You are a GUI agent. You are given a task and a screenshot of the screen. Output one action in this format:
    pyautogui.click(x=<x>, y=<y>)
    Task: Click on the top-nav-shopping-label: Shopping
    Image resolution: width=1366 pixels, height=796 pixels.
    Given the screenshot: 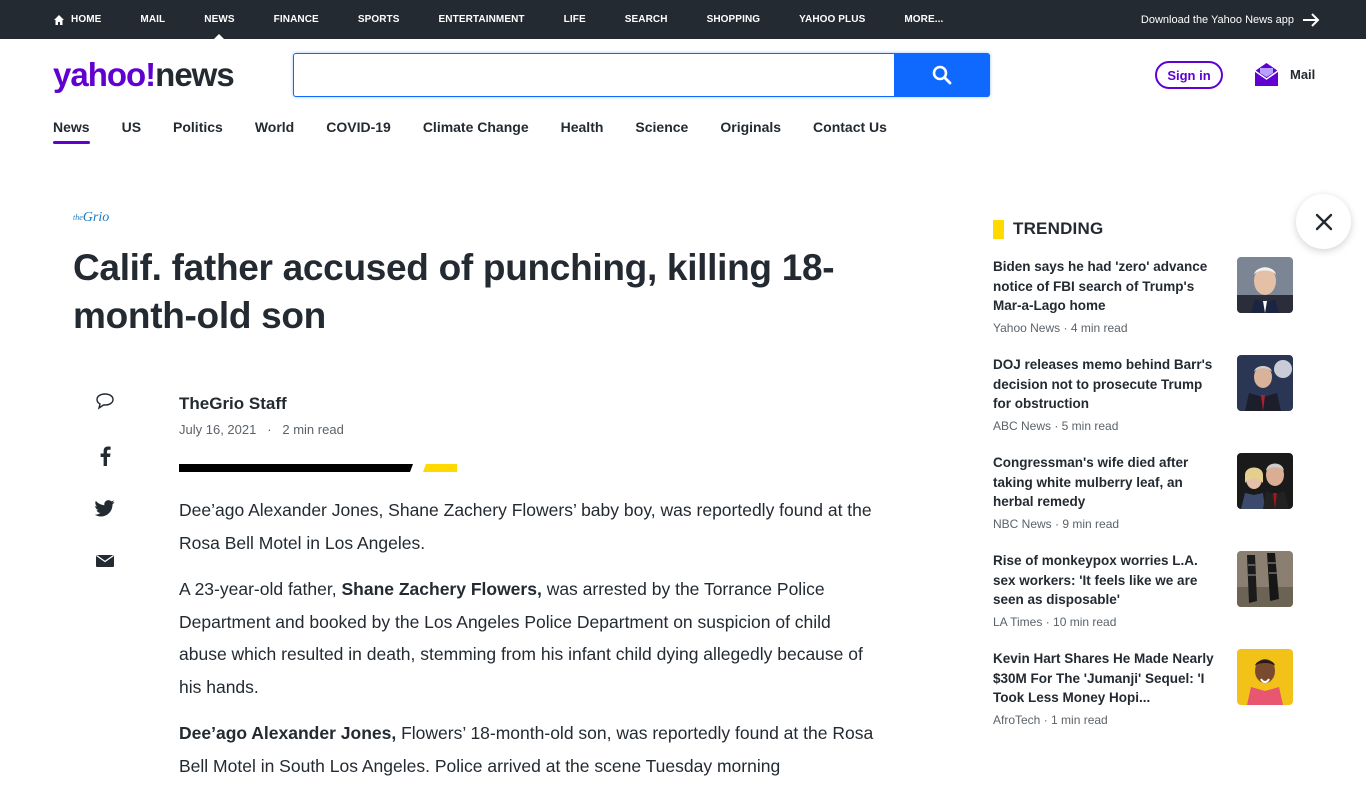 What is the action you would take?
    pyautogui.click(x=733, y=19)
    